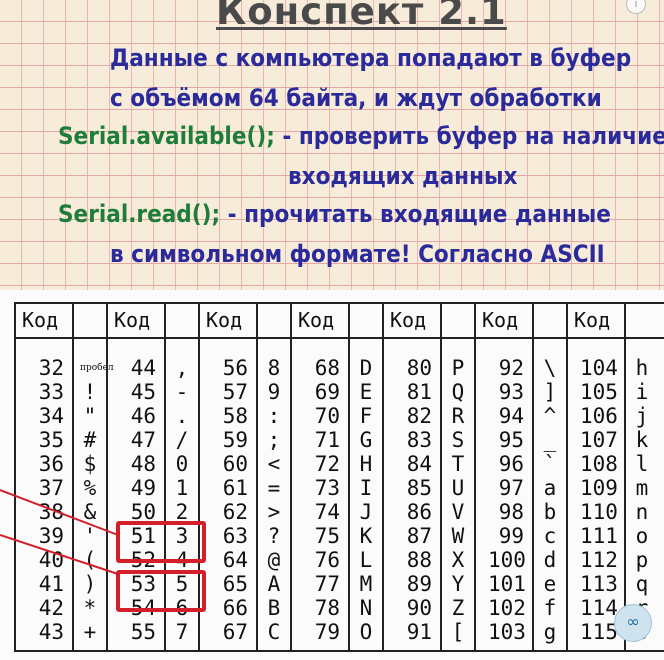  I want to click on ascii-symbol-cell: E, so click(366, 392).